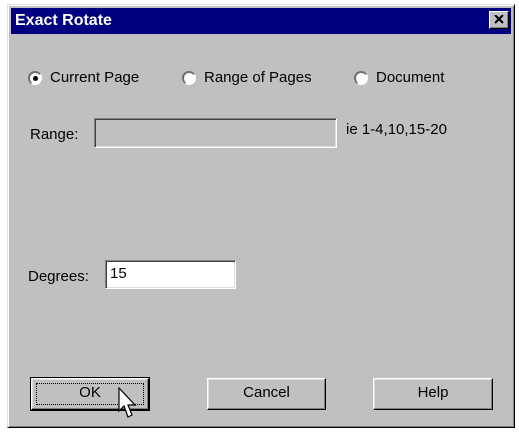 Image resolution: width=519 pixels, height=432 pixels. I want to click on radio-range-of-pages-label: Range of Pages, so click(258, 77).